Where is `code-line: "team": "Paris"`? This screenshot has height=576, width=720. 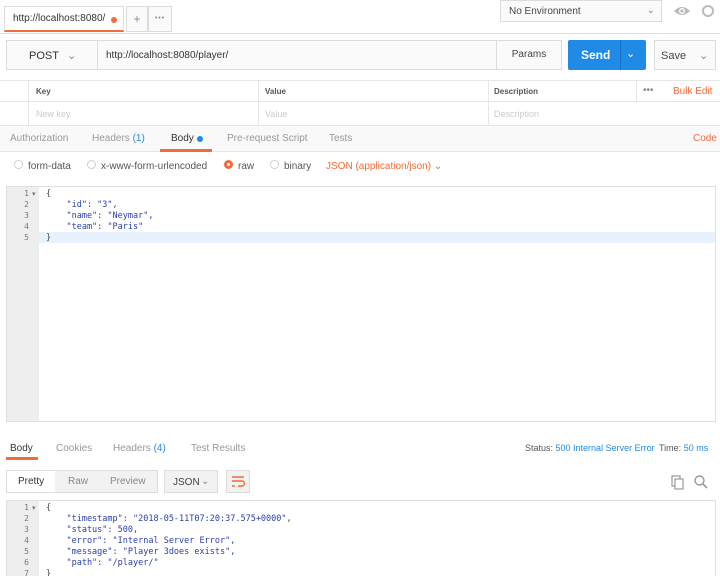 code-line: "team": "Paris" is located at coordinates (95, 227).